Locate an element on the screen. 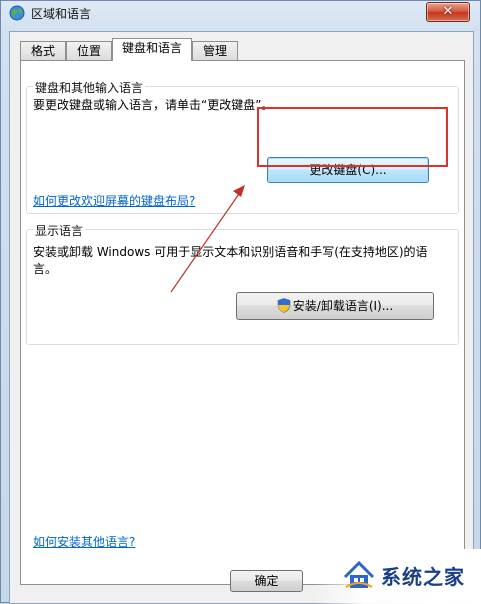  annotation-arrow is located at coordinates (207, 239).